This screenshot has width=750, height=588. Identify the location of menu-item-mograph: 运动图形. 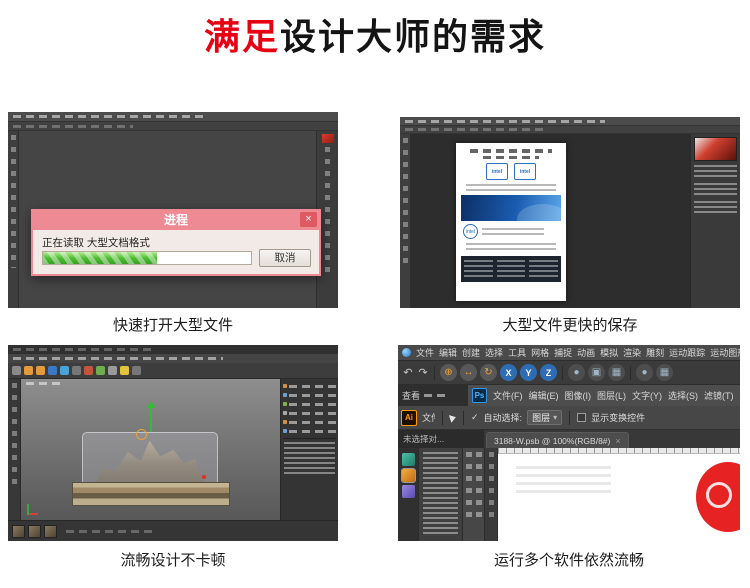
(725, 352).